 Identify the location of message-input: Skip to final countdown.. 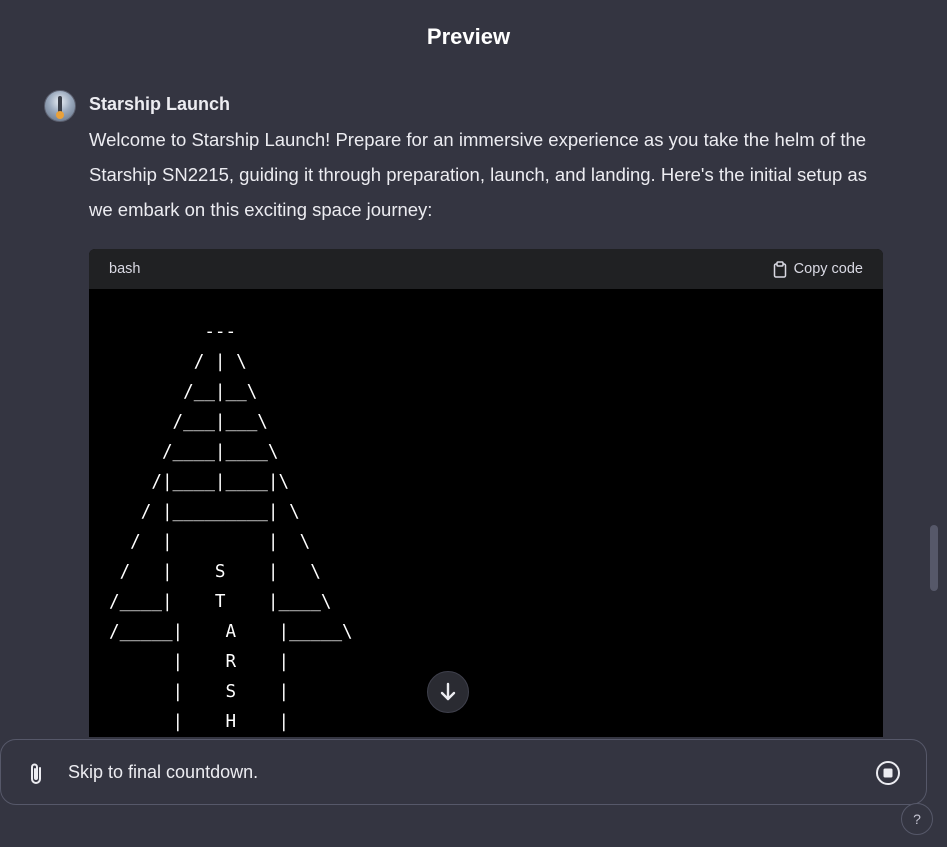
(163, 772).